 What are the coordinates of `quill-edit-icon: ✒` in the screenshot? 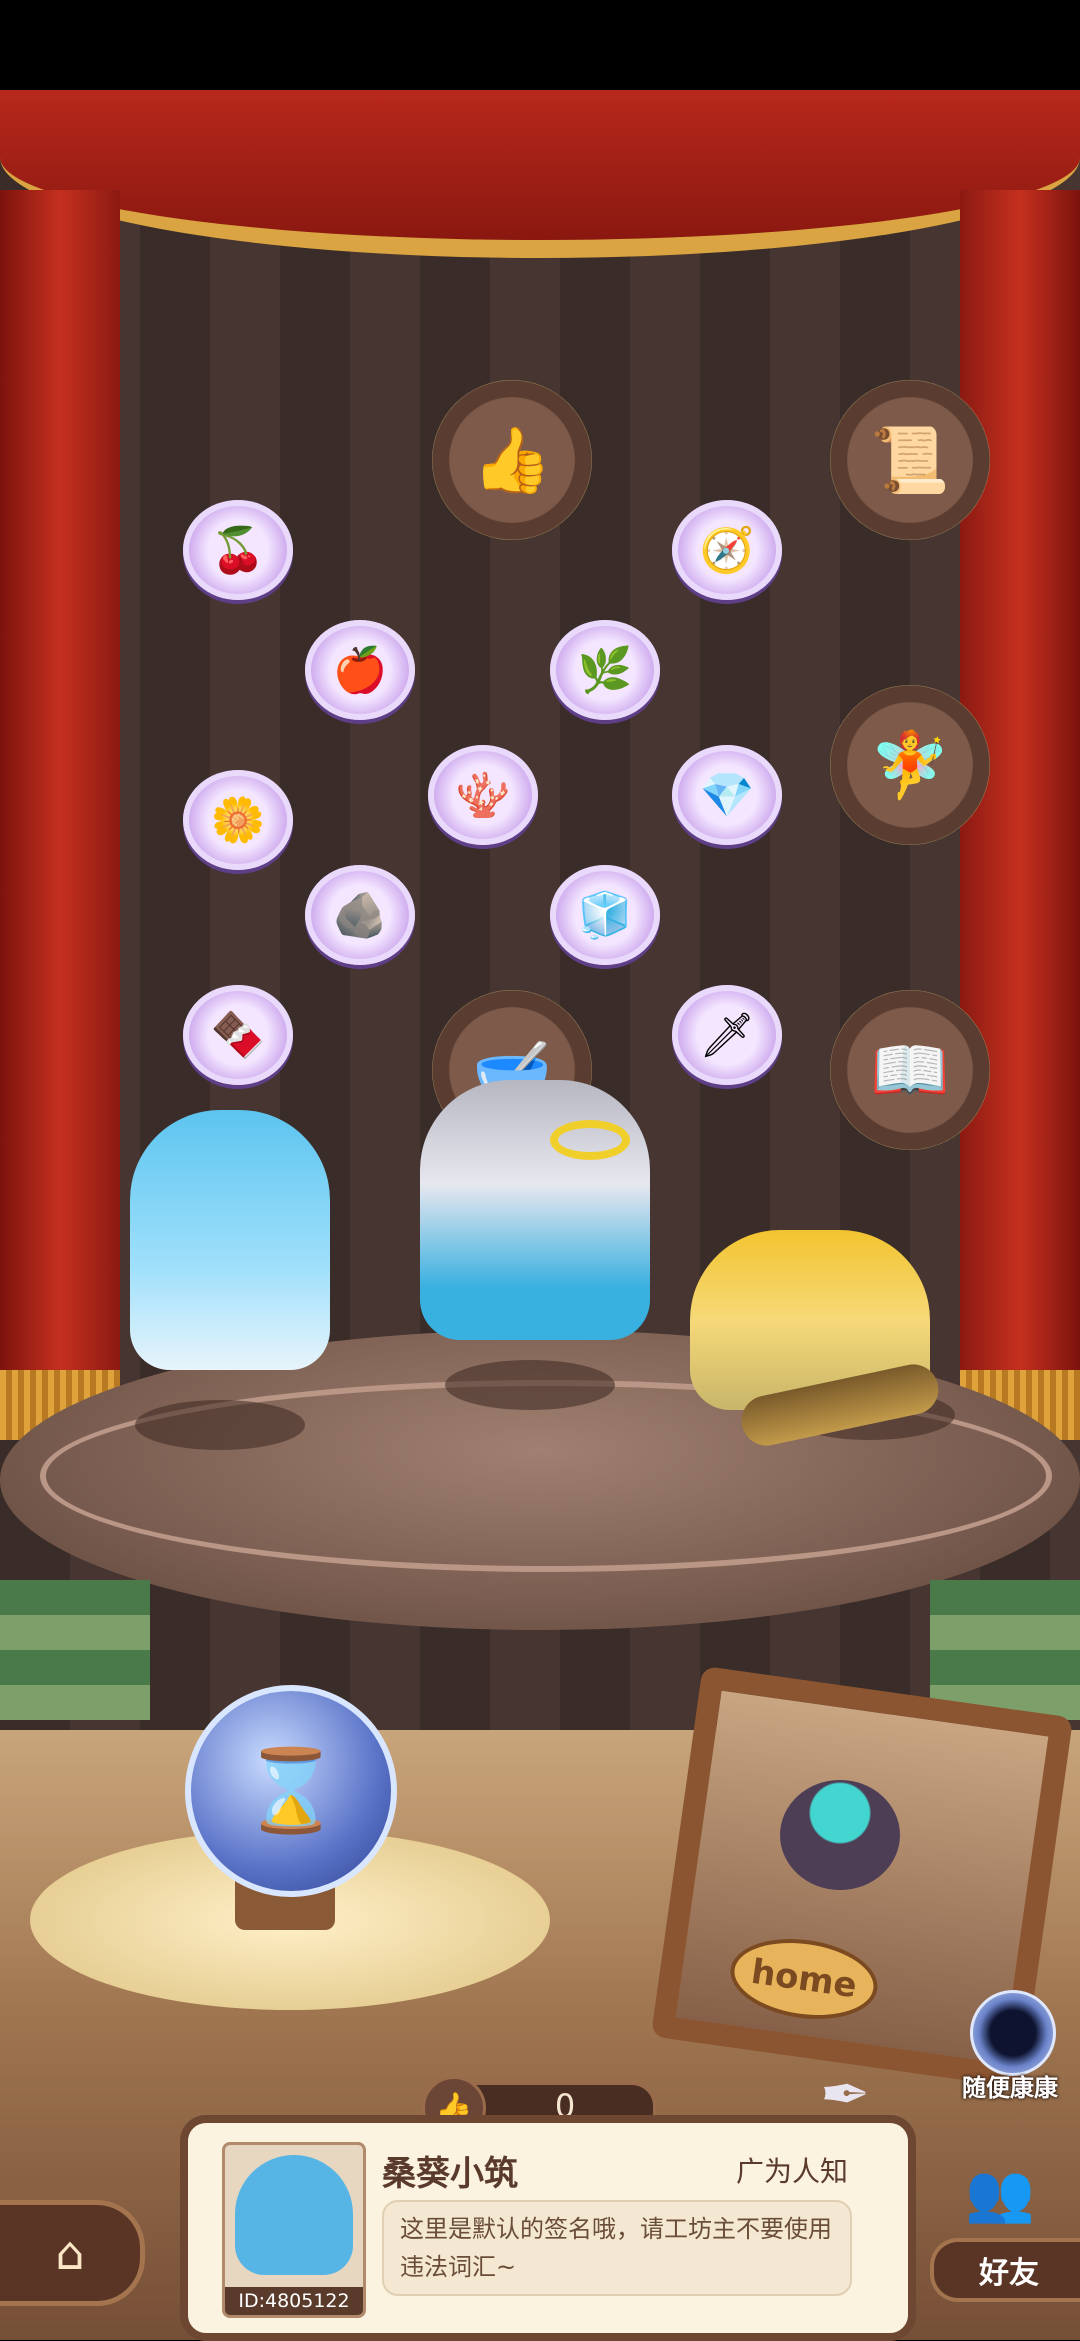 It's located at (860, 2100).